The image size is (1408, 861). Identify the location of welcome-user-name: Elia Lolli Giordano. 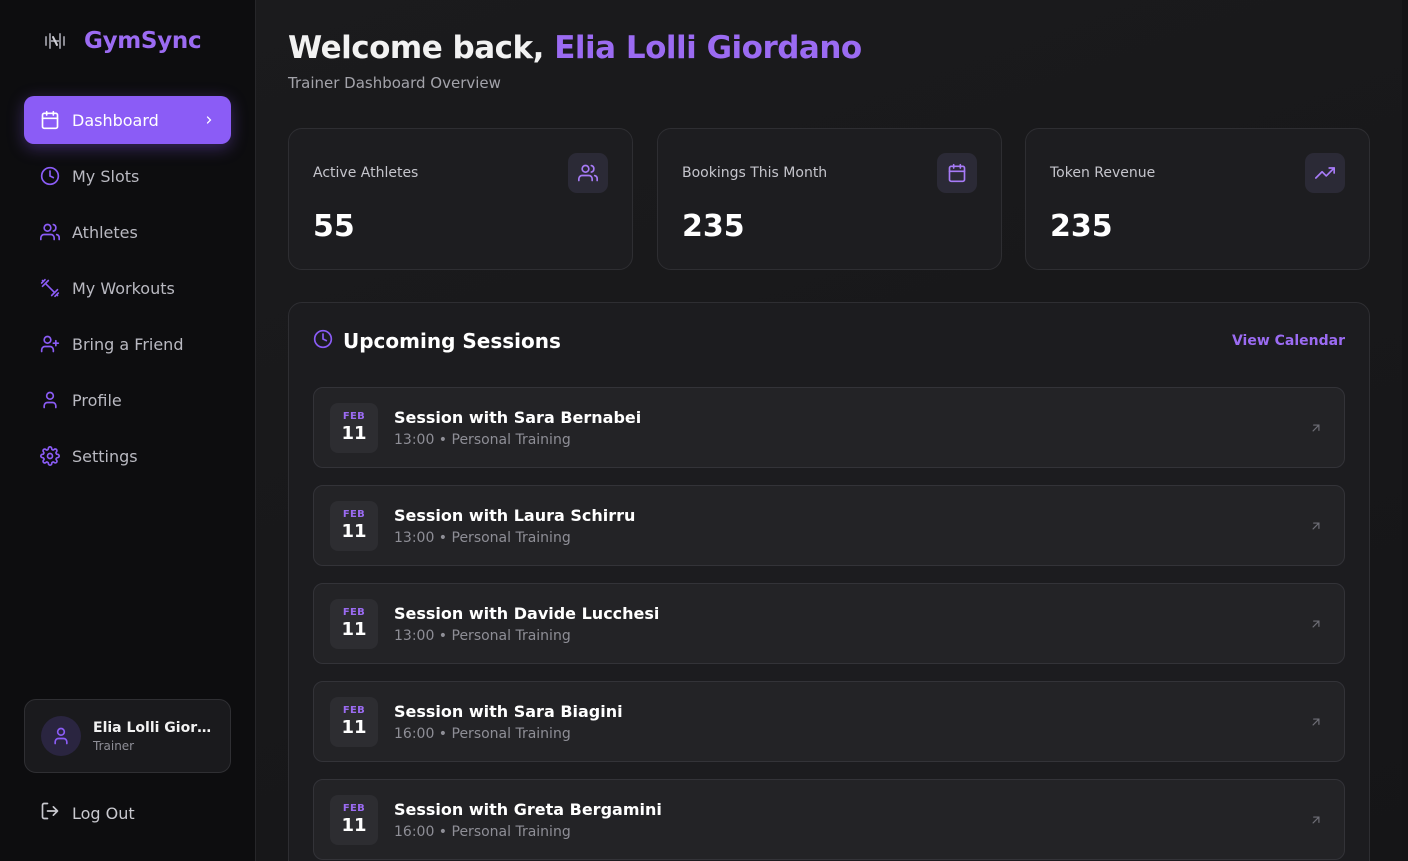
(708, 48).